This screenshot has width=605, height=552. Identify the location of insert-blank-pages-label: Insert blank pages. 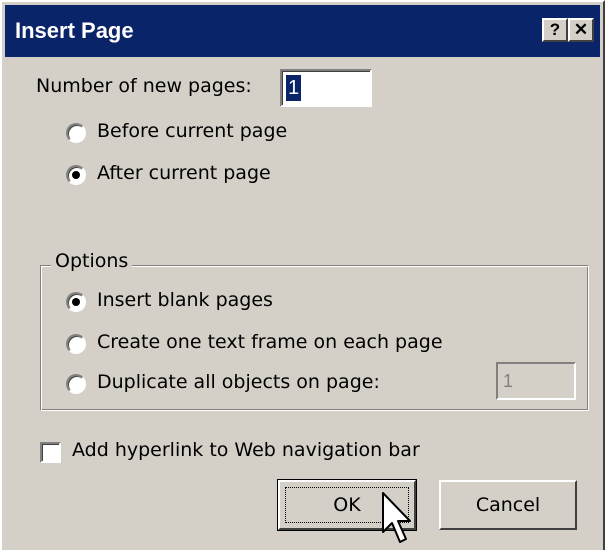
(185, 300).